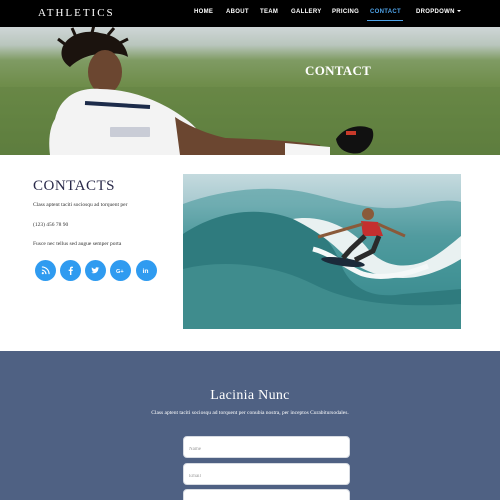 The image size is (500, 500). What do you see at coordinates (306, 12) in the screenshot?
I see `nav-gallery: GALLERY` at bounding box center [306, 12].